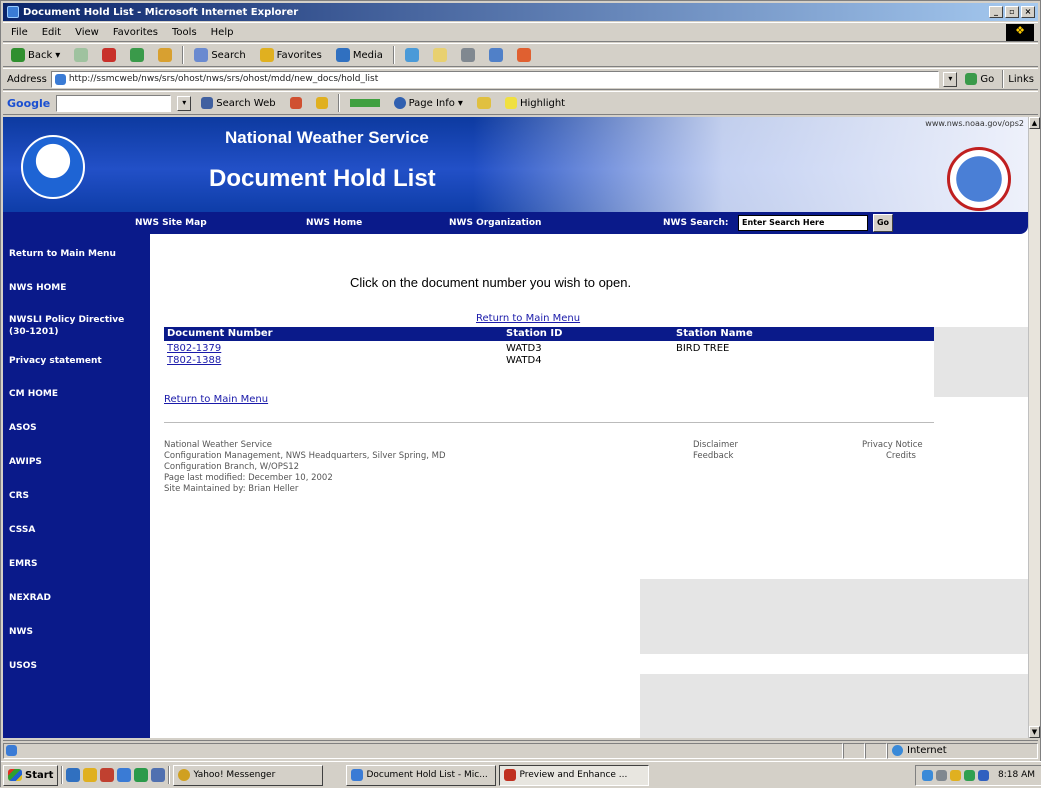  Describe the element at coordinates (299, 55) in the screenshot. I see `favorites-label: Favorites` at that location.